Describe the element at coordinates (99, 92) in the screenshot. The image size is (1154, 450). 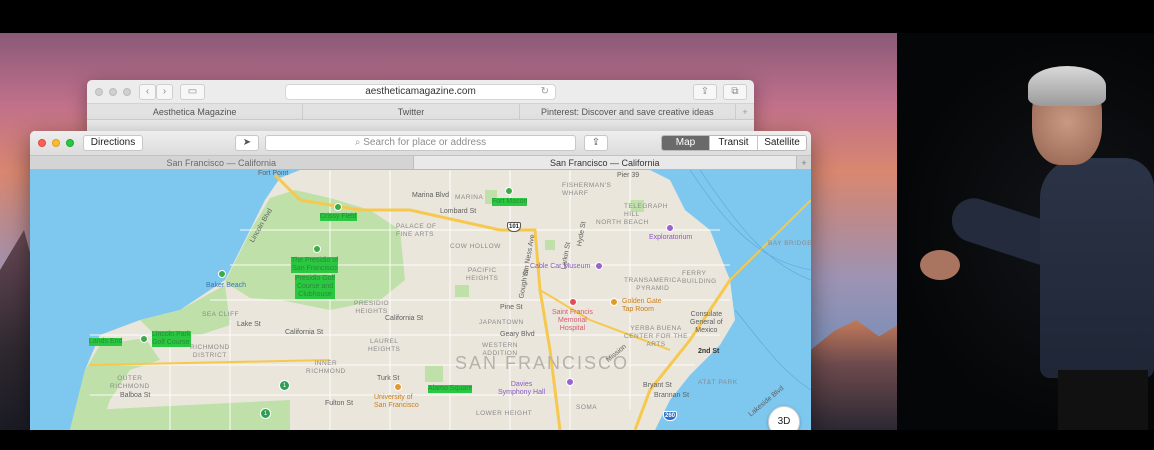
I see `safari-close-button` at that location.